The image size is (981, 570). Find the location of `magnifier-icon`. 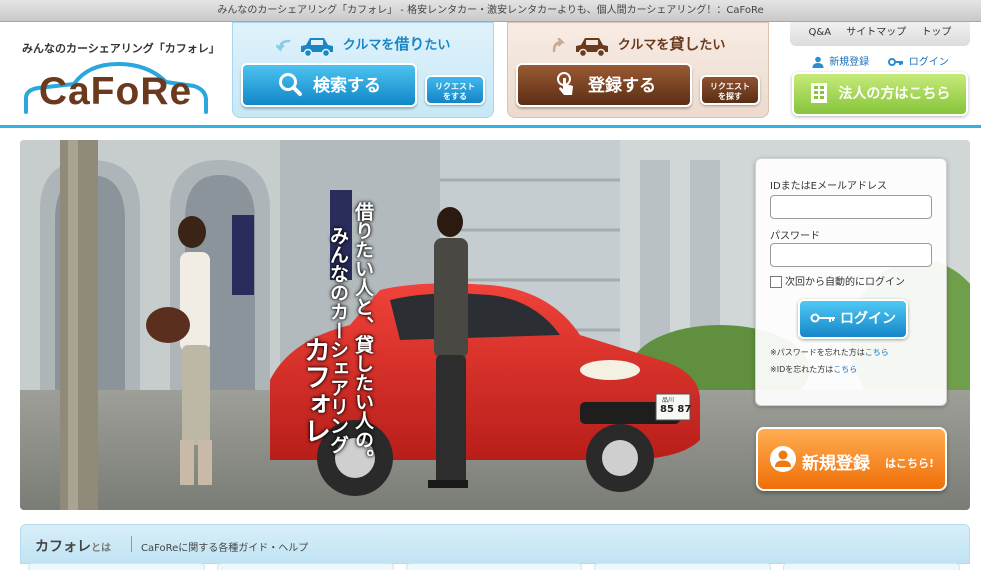

magnifier-icon is located at coordinates (291, 84).